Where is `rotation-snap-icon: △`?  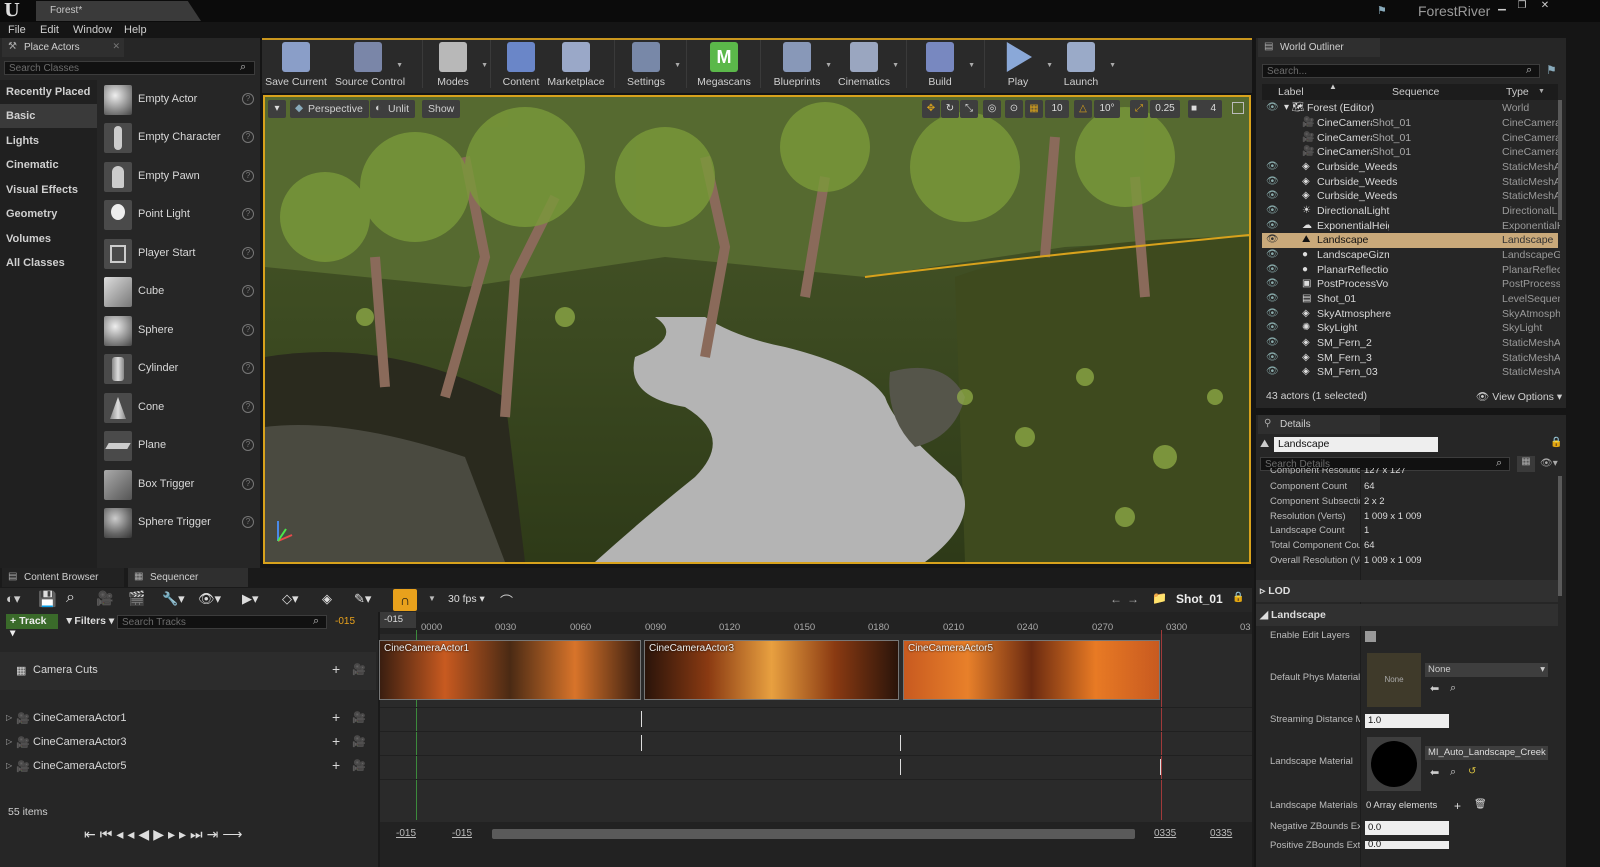
rotation-snap-icon: △ is located at coordinates (1083, 109).